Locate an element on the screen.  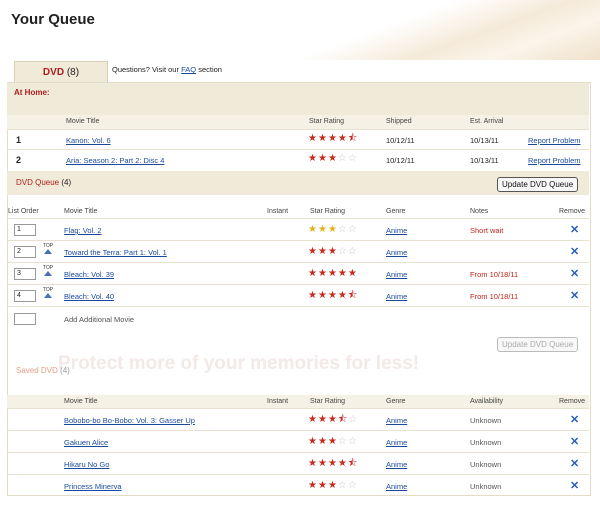
add-movie-label: Add Additional Movie is located at coordinates (99, 319).